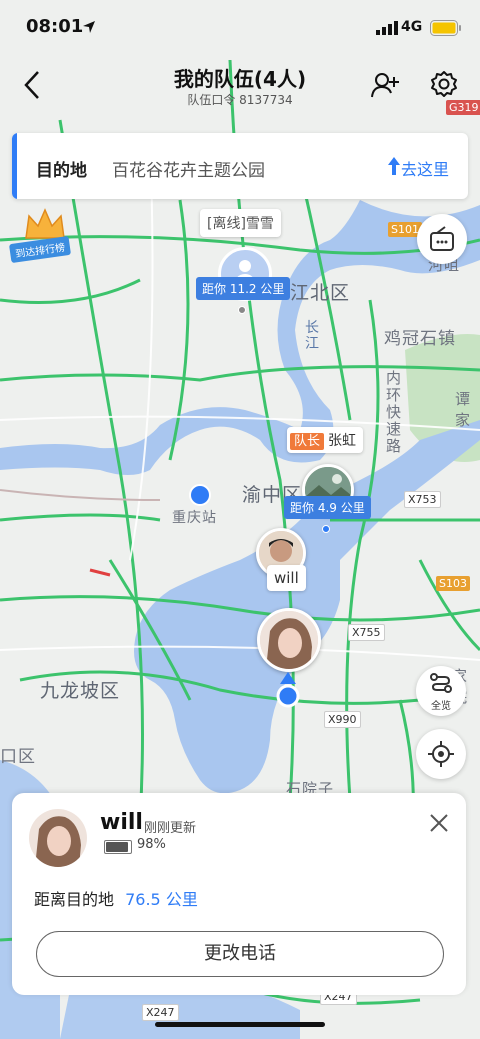 The height and width of the screenshot is (1039, 480). What do you see at coordinates (307, 441) in the screenshot?
I see `leader-badge: 队长` at bounding box center [307, 441].